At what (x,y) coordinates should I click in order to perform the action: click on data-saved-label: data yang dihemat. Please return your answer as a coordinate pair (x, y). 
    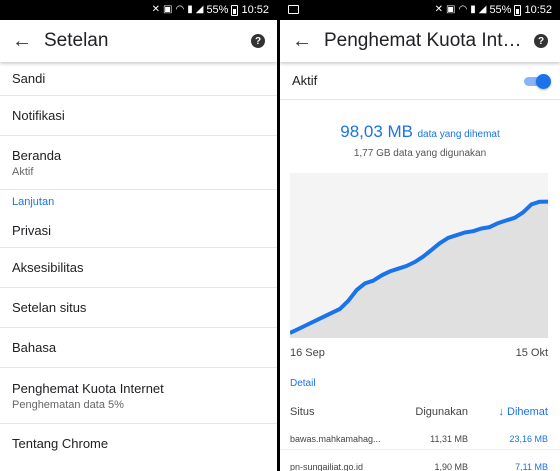
    Looking at the image, I should click on (458, 134).